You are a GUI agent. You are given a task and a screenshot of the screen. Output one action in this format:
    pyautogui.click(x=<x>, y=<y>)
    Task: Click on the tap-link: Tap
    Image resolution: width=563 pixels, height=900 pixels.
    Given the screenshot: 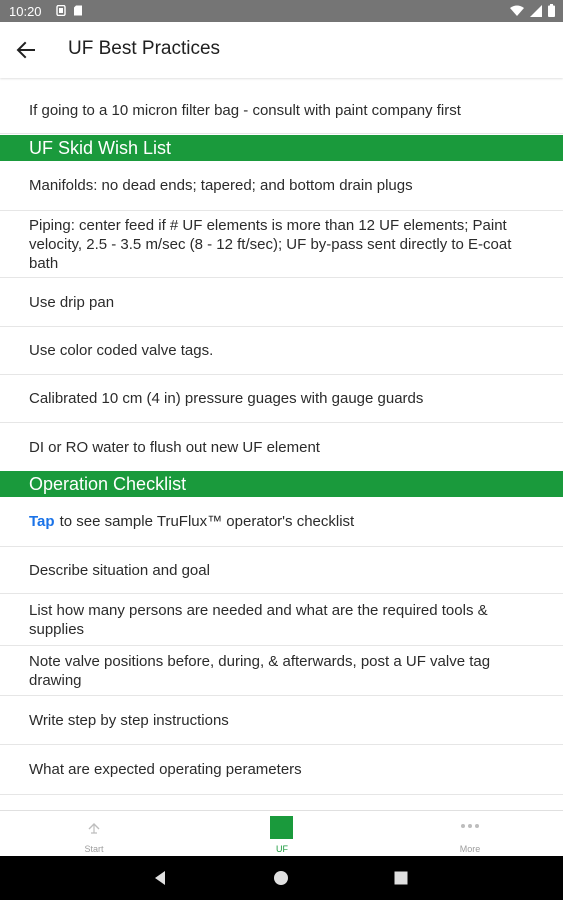 What is the action you would take?
    pyautogui.click(x=42, y=521)
    